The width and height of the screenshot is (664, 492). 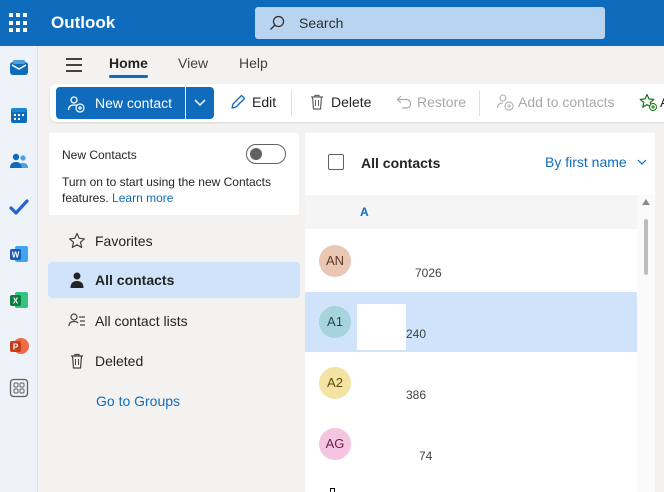 I want to click on search-box: Search, so click(x=430, y=23).